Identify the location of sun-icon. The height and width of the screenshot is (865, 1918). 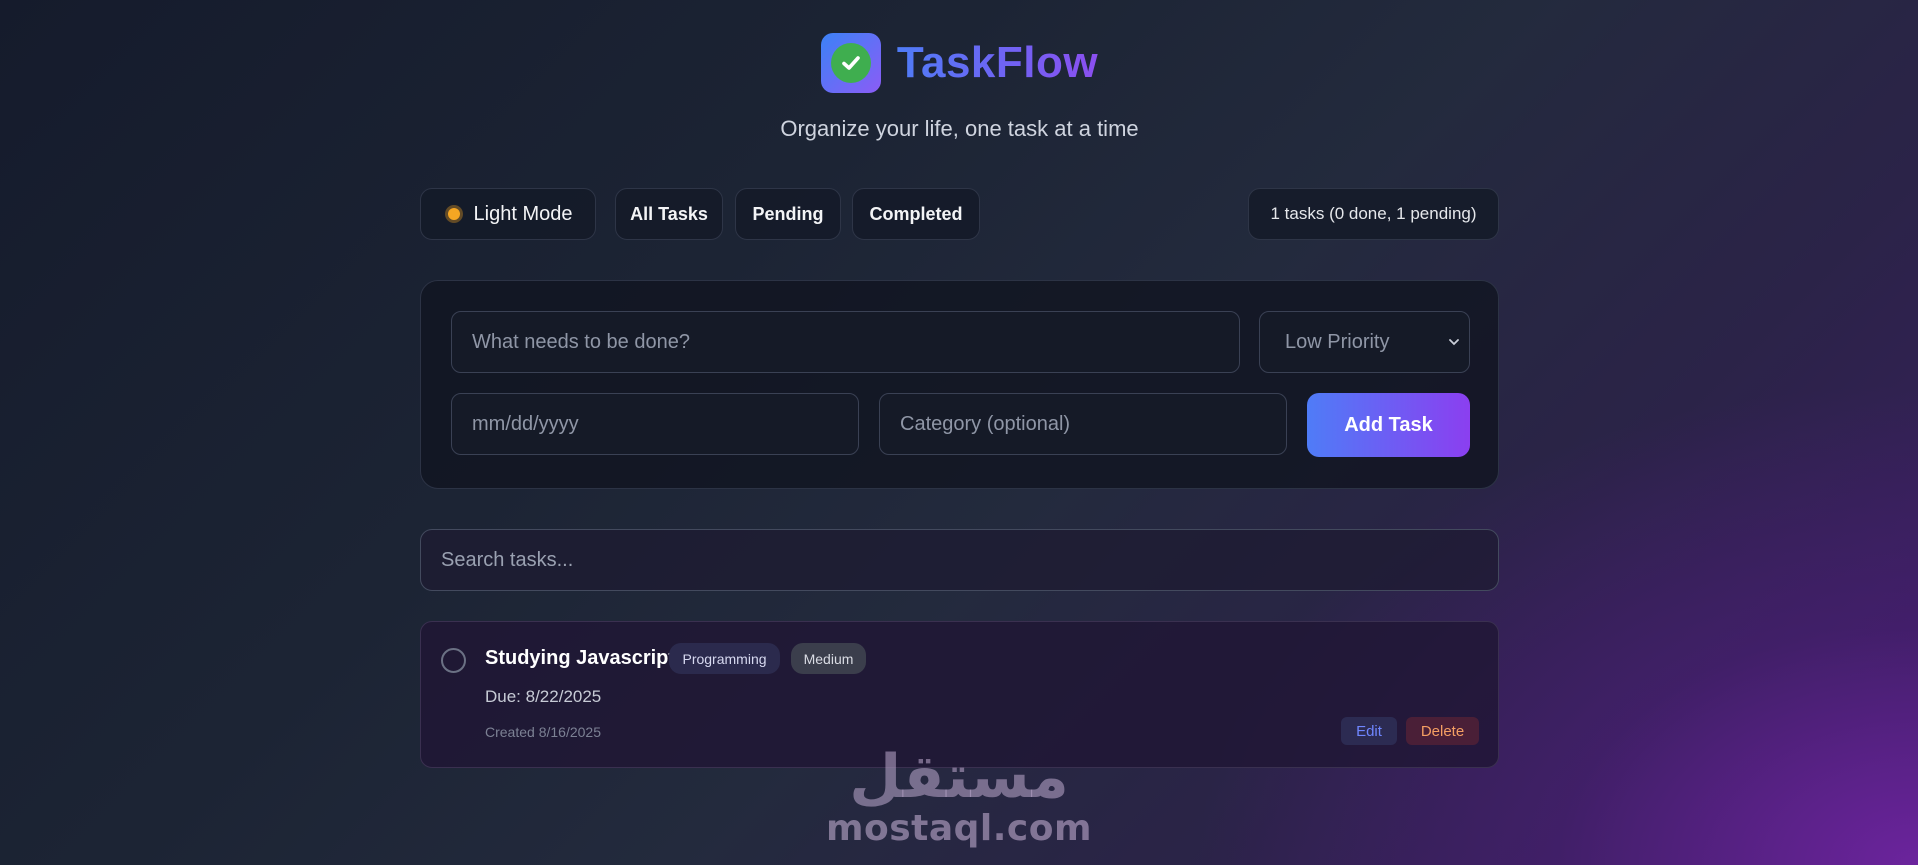
(454, 214).